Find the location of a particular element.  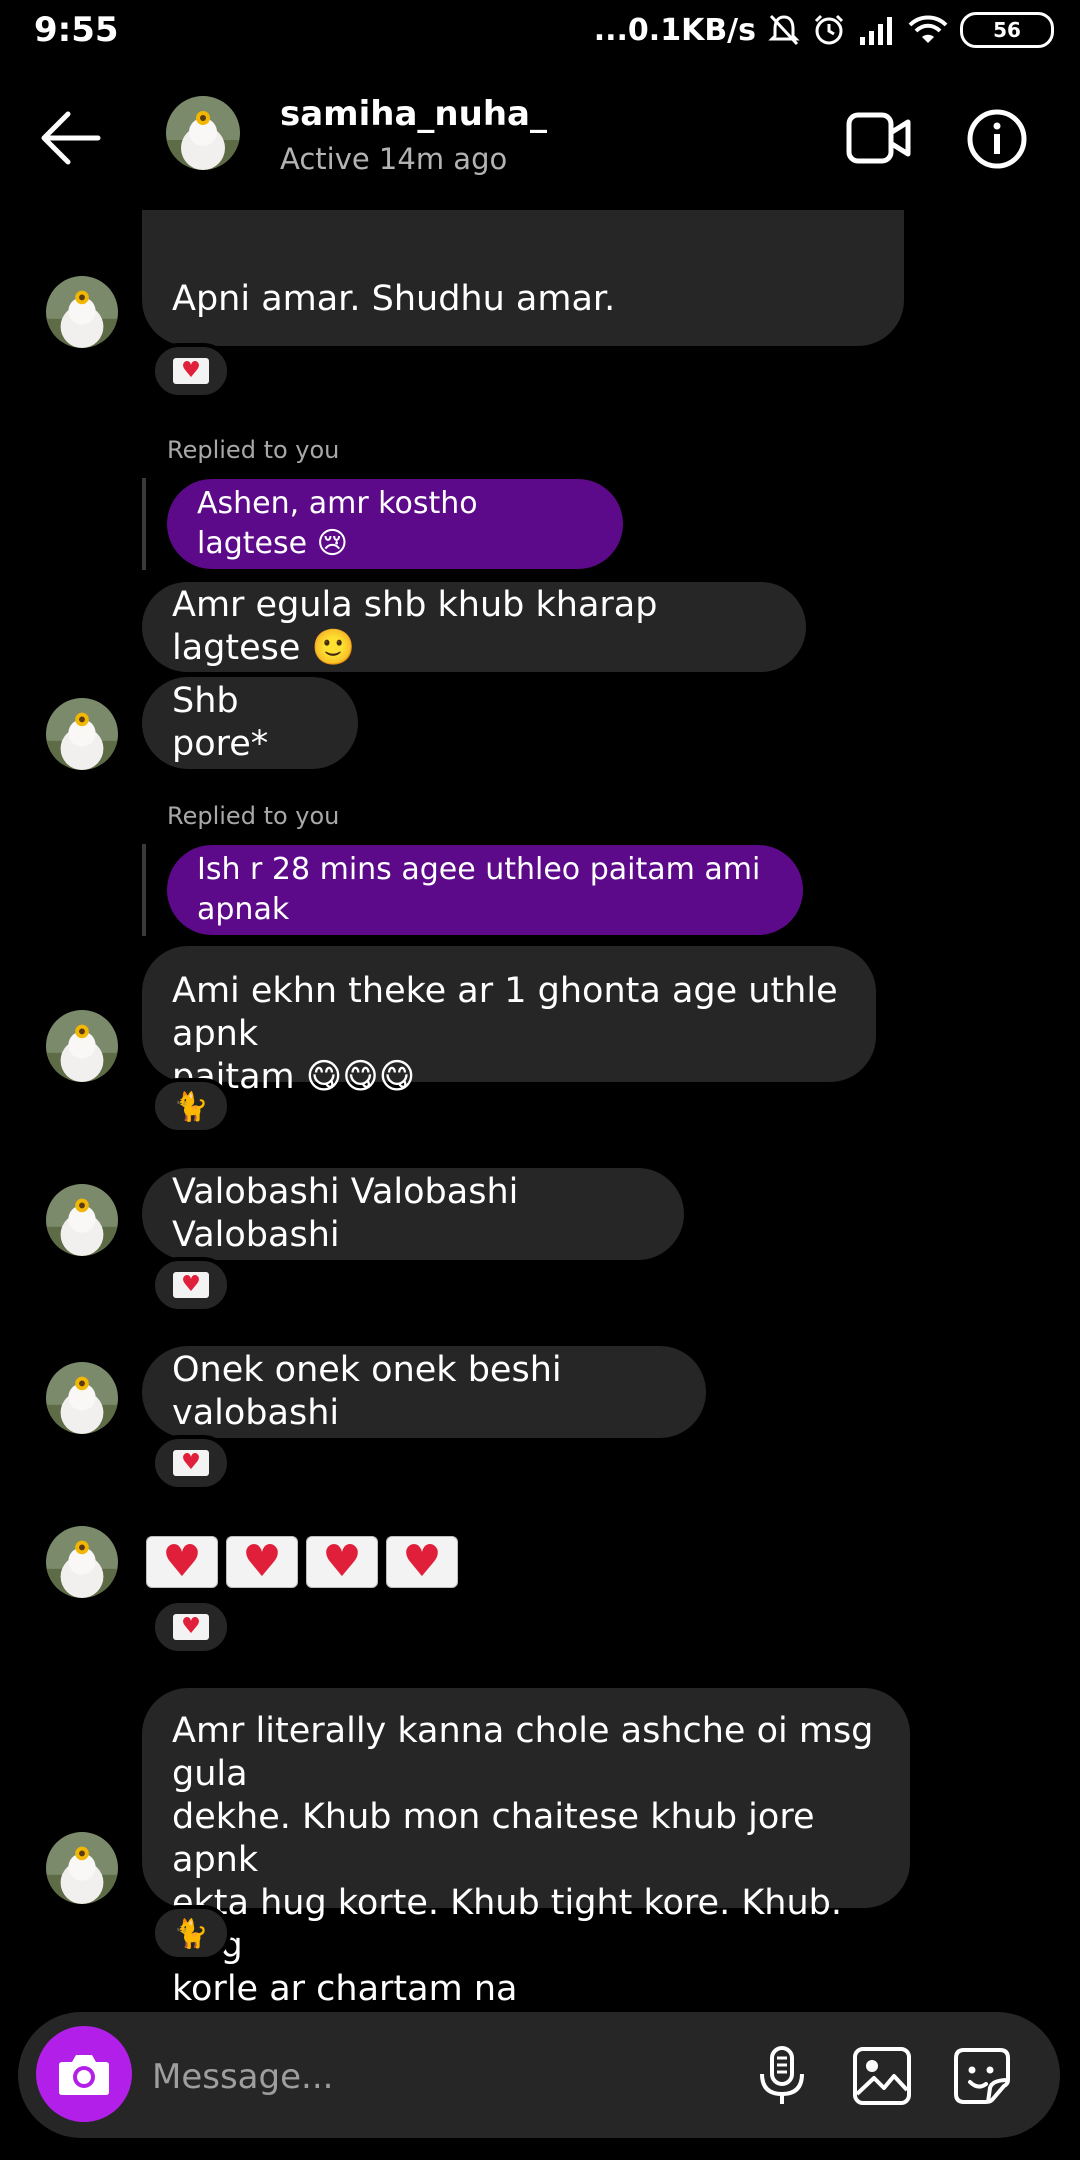

signal-icon is located at coordinates (876, 31).